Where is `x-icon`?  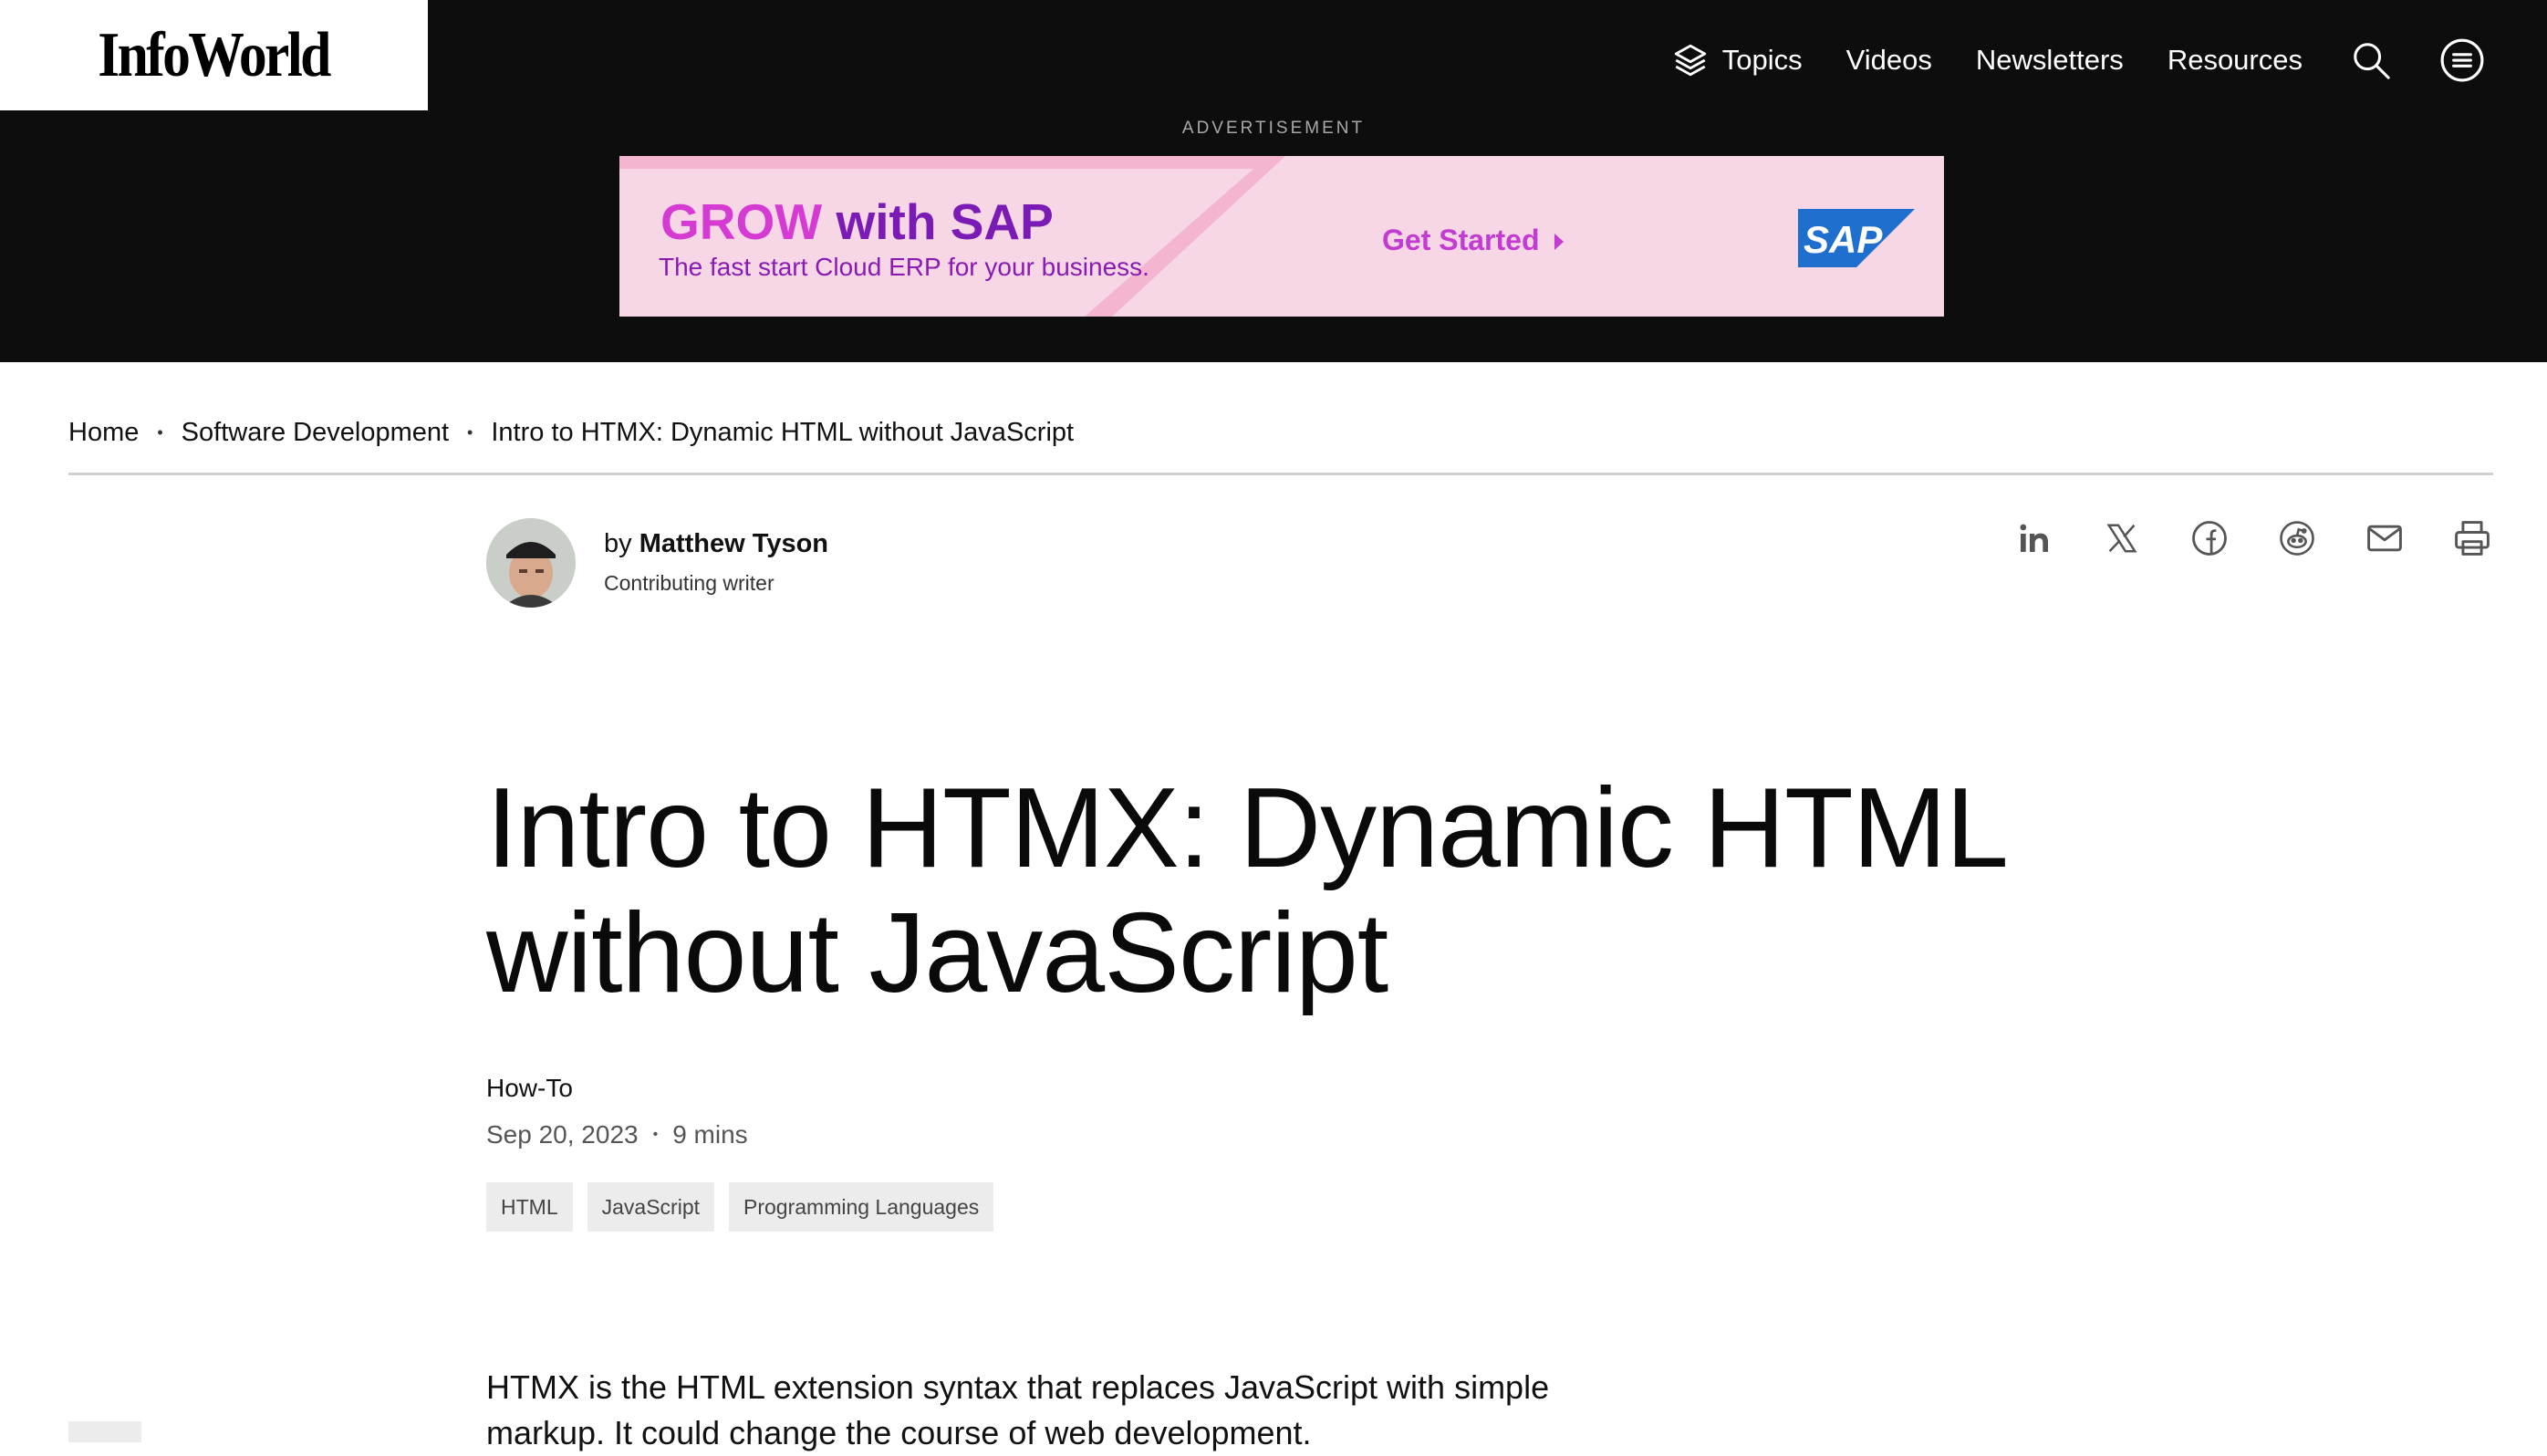
x-icon is located at coordinates (2122, 538).